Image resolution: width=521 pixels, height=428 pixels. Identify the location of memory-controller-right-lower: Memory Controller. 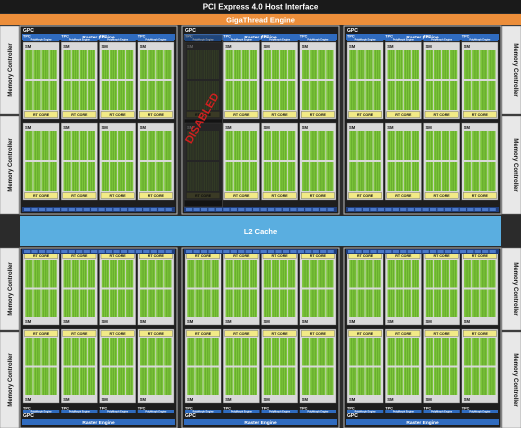
(511, 289).